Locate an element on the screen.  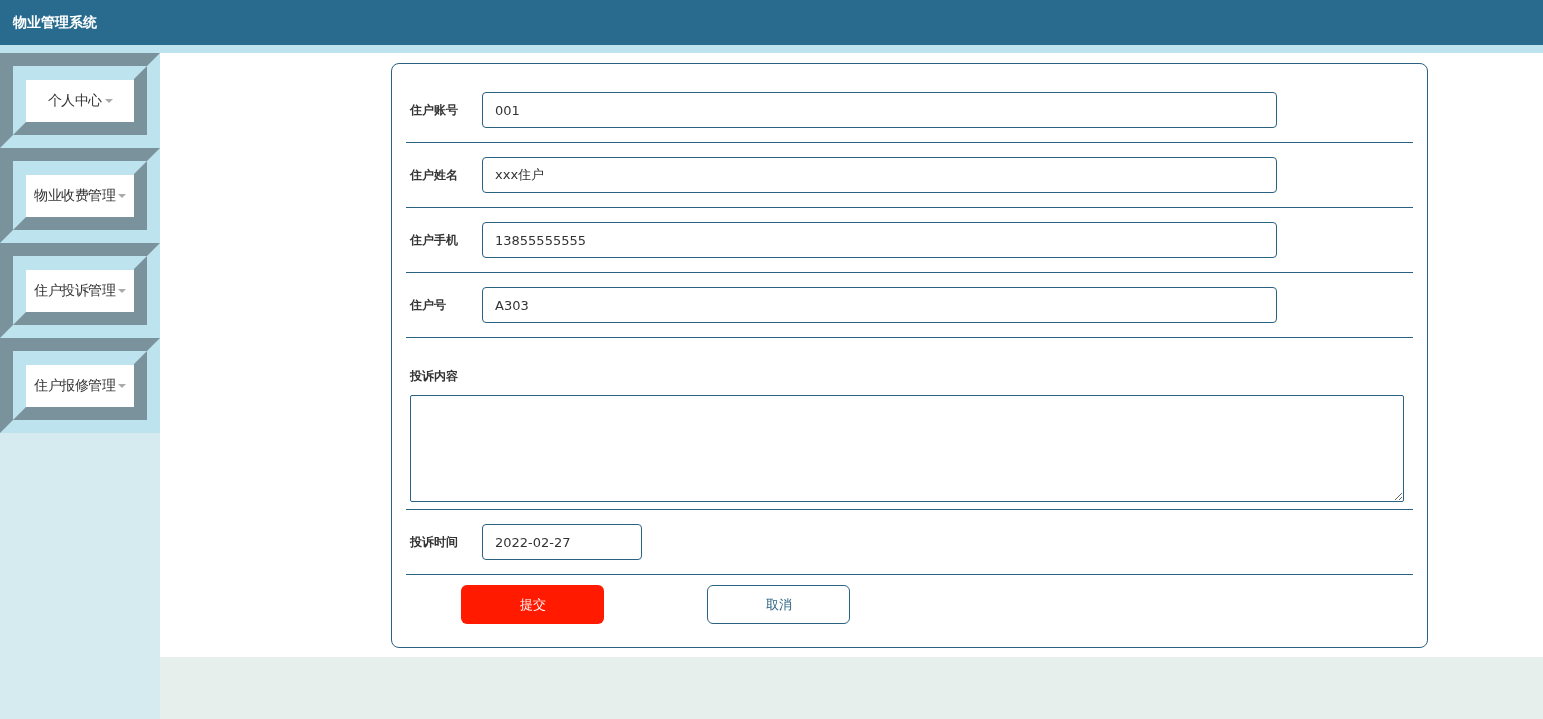
text-area is located at coordinates (907, 448).